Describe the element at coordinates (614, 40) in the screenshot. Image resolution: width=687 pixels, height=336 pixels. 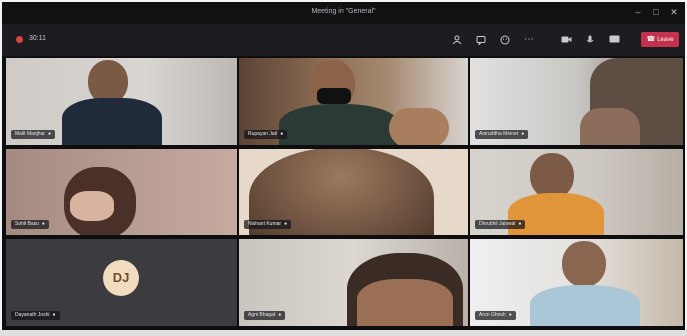
I see `share-screen-icon` at that location.